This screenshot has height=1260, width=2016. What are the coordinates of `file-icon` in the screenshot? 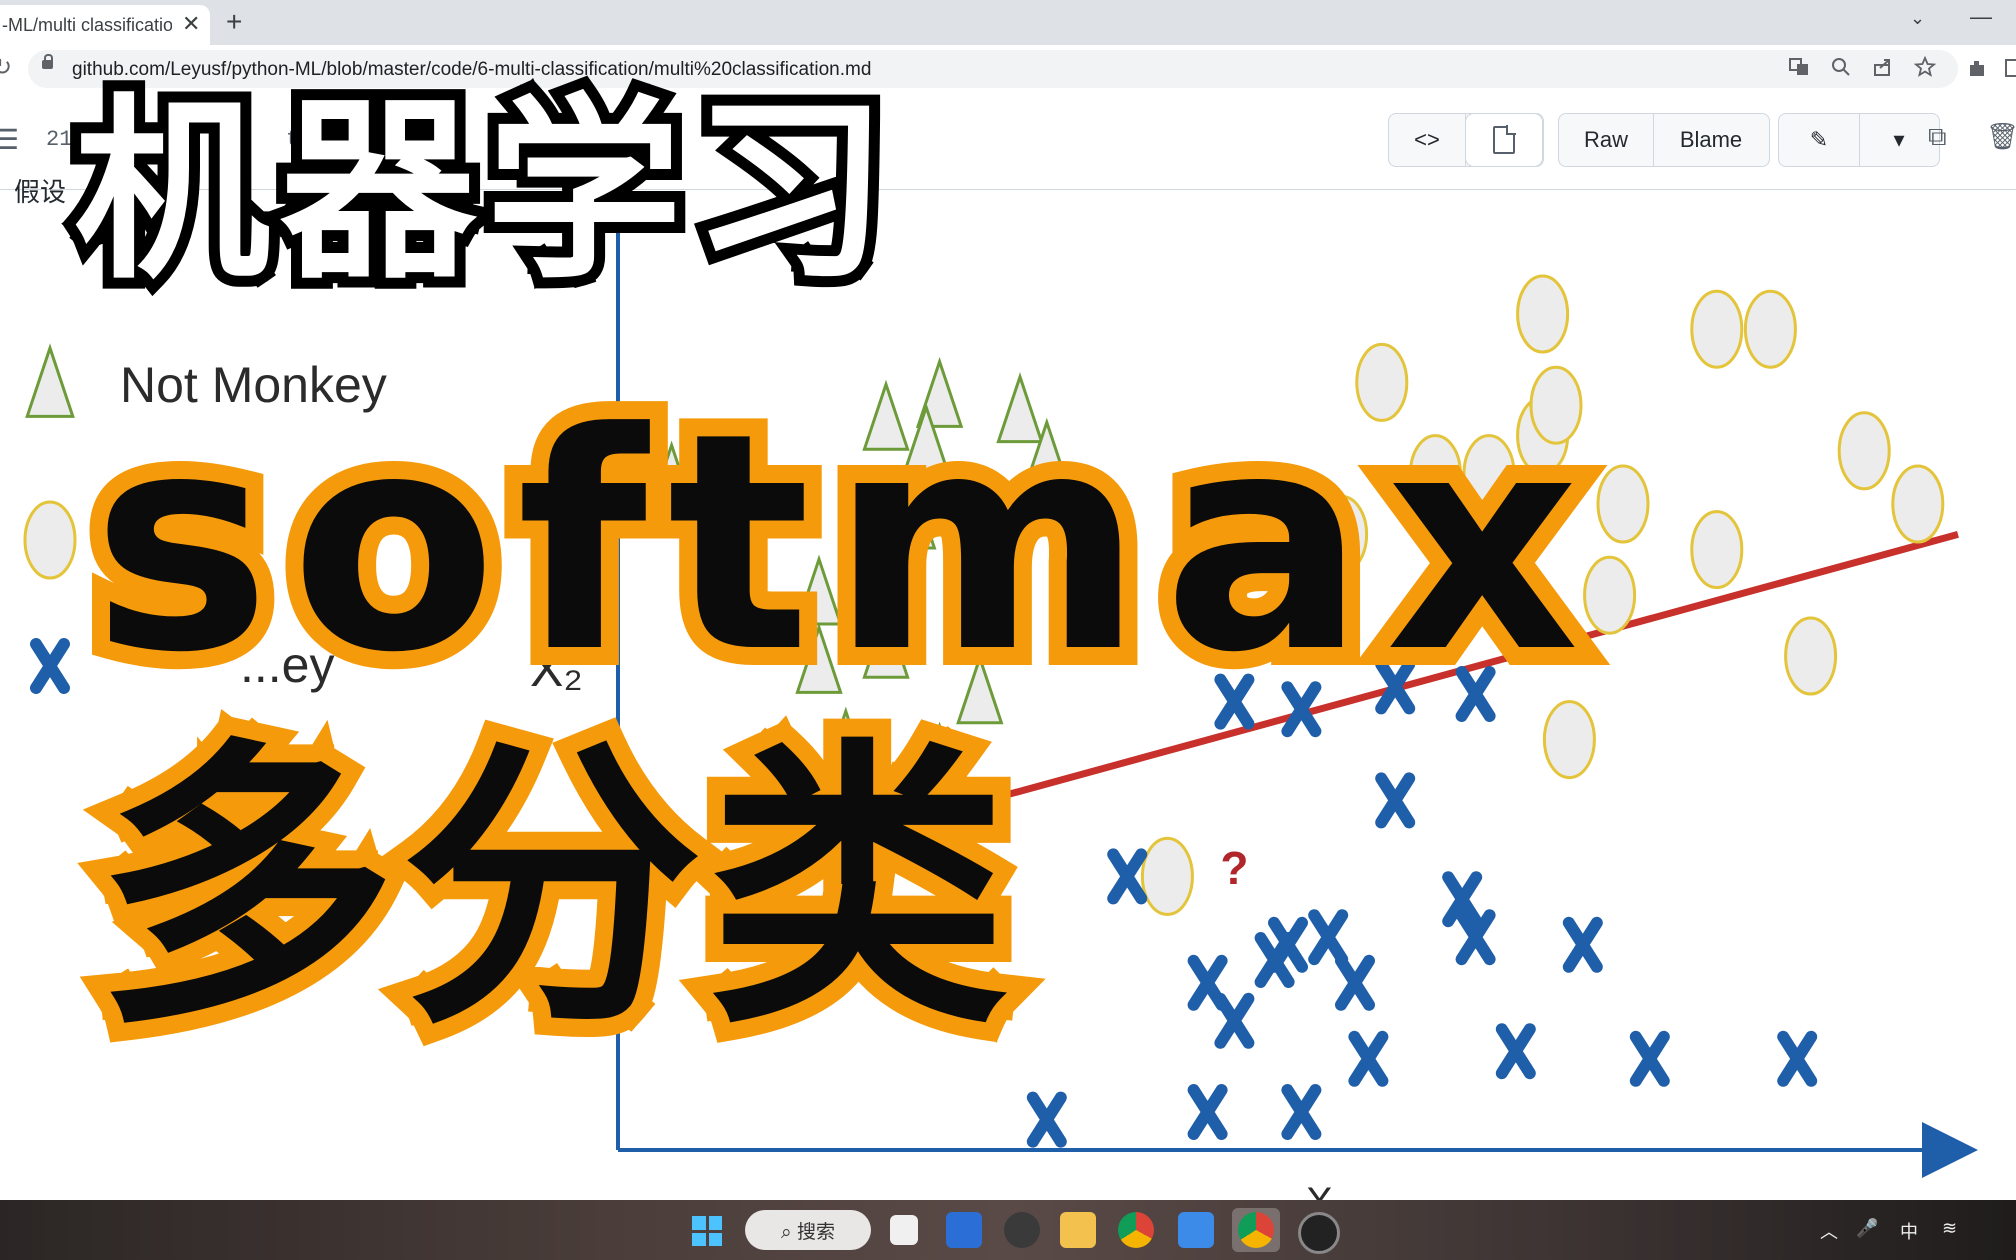 It's located at (1504, 139).